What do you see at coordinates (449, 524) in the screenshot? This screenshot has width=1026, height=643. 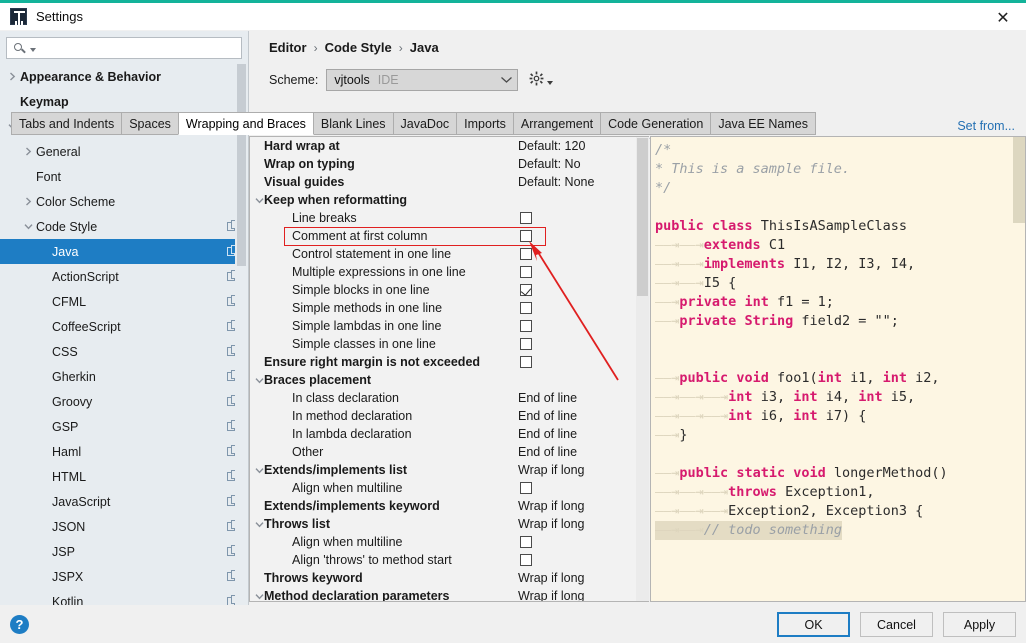 I see `setting-row: Throws list Wrap if long` at bounding box center [449, 524].